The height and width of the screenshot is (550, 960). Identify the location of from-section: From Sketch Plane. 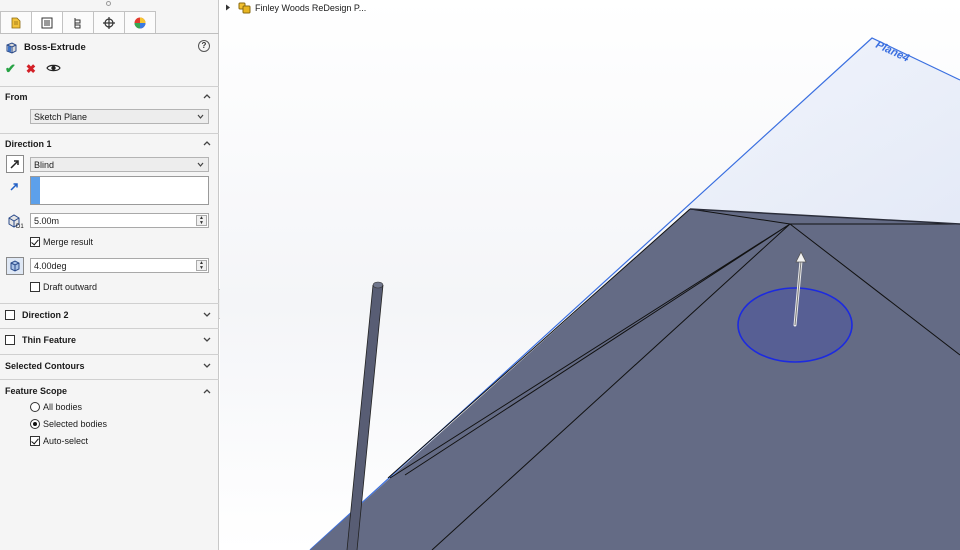
(109, 109).